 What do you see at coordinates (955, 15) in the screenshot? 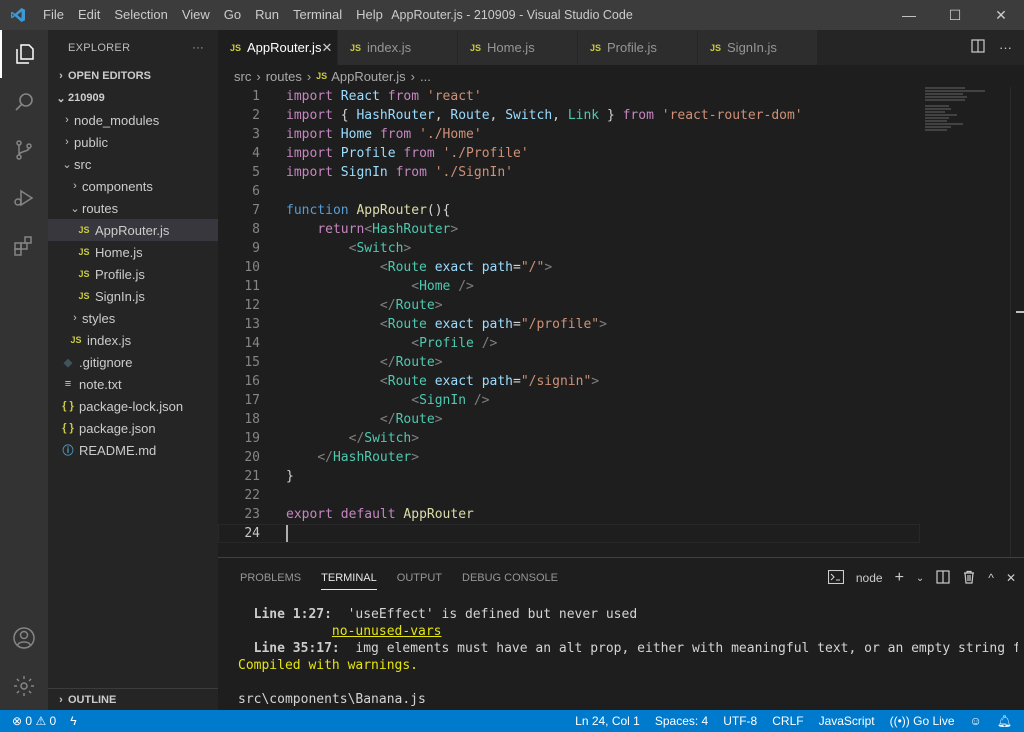
I see `maximize-button: ☐` at bounding box center [955, 15].